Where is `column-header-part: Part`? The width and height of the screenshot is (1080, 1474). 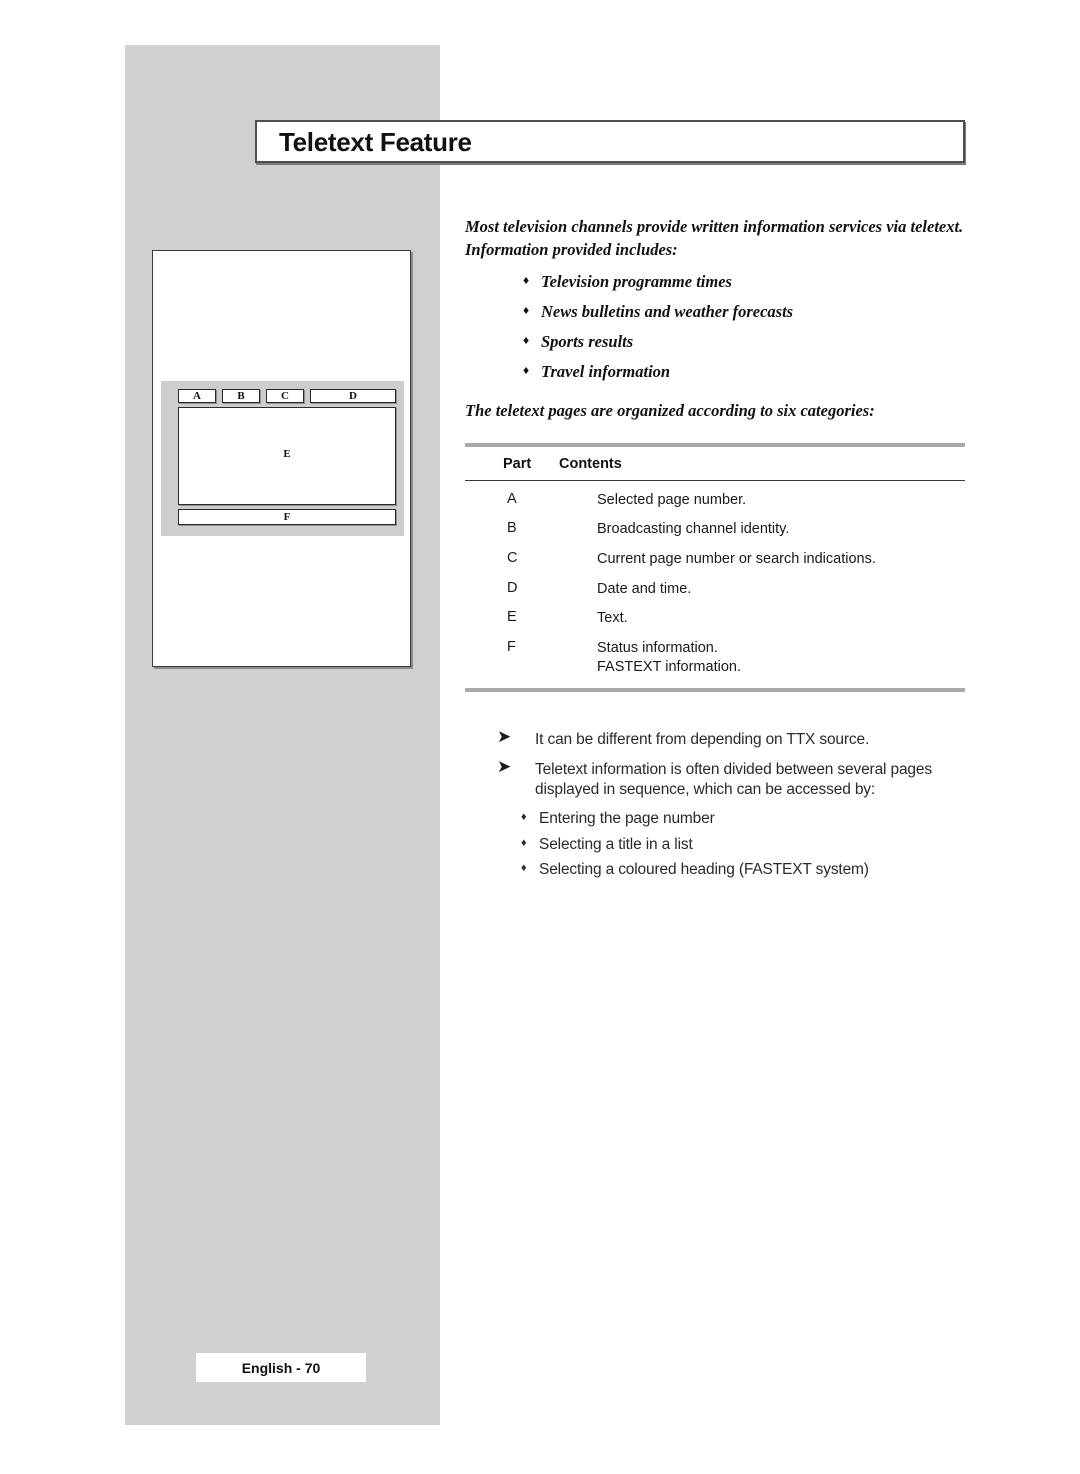 column-header-part: Part is located at coordinates (517, 463).